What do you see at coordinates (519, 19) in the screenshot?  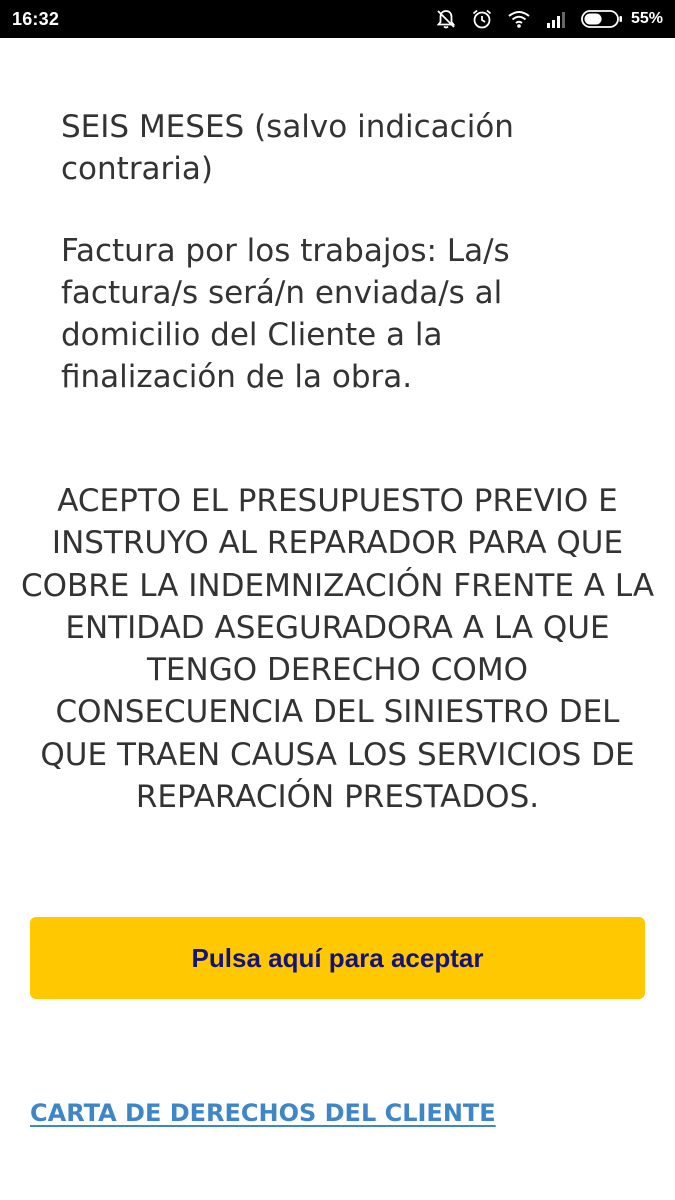 I see `wifi-icon` at bounding box center [519, 19].